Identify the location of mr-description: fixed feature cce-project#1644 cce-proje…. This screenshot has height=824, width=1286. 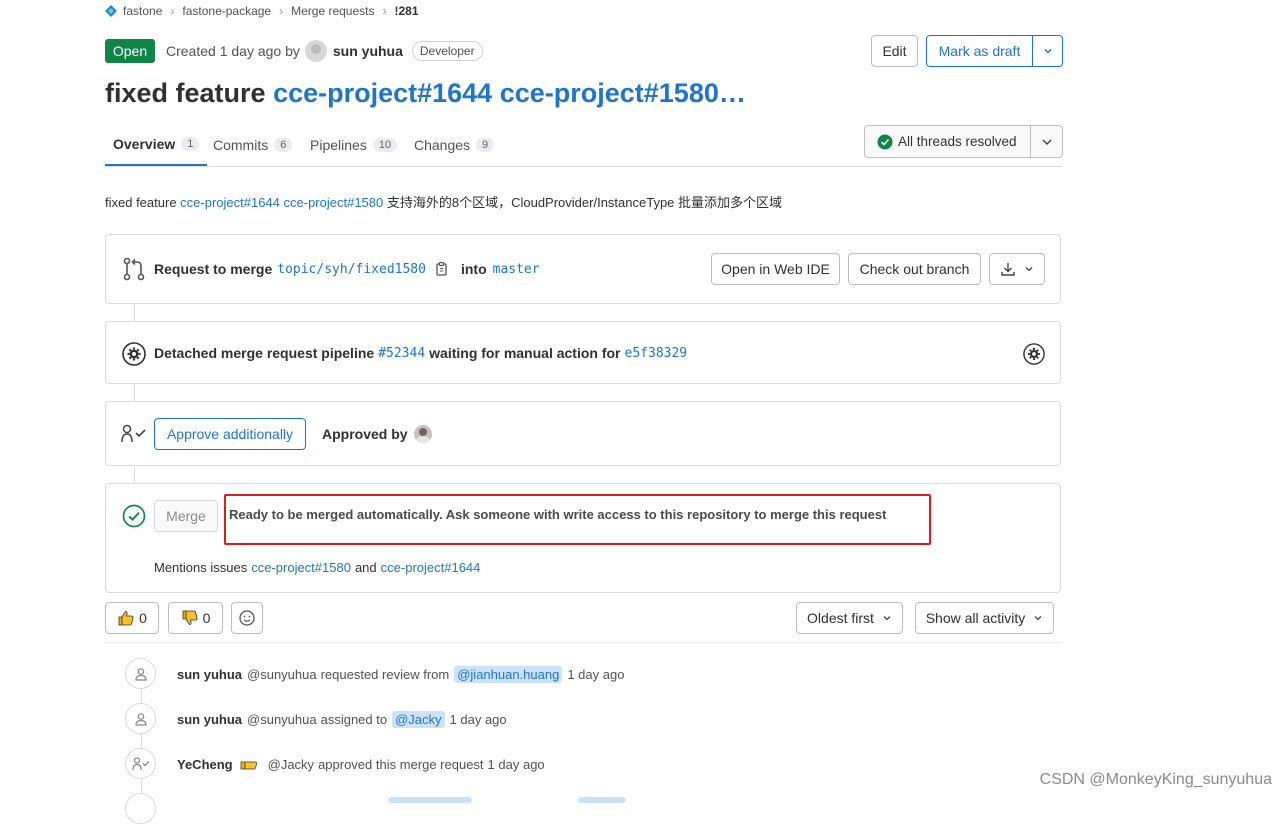
(443, 201).